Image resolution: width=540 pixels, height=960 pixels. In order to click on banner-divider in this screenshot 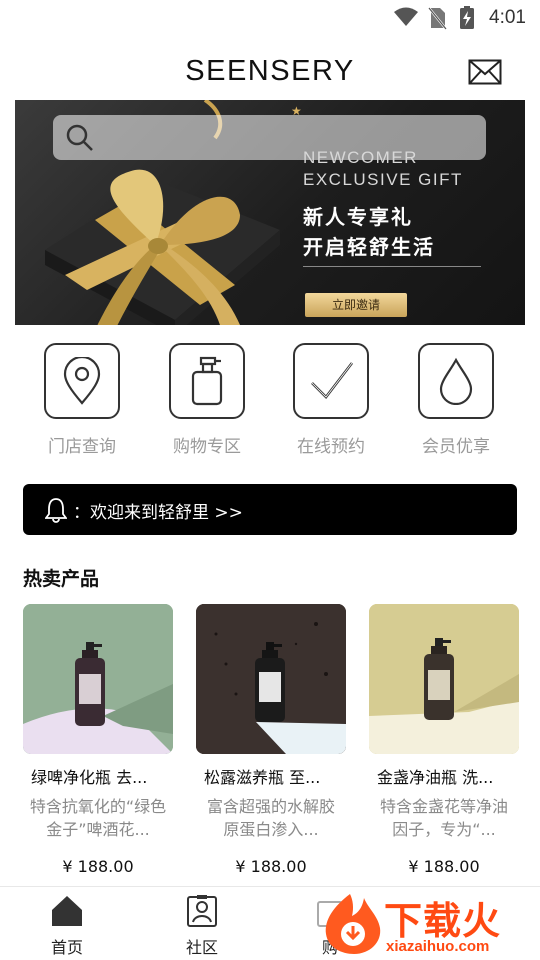, I will do `click(392, 266)`.